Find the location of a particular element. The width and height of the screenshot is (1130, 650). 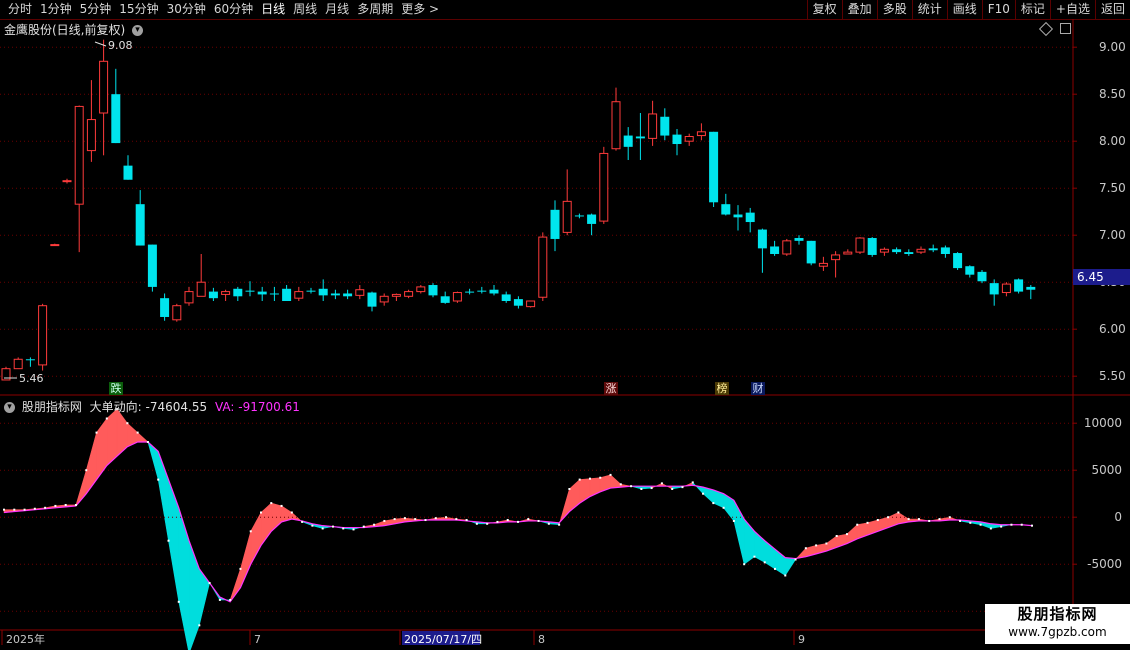

stock-title: 金鹰股份(日线,前复权) ▾ is located at coordinates (74, 29).